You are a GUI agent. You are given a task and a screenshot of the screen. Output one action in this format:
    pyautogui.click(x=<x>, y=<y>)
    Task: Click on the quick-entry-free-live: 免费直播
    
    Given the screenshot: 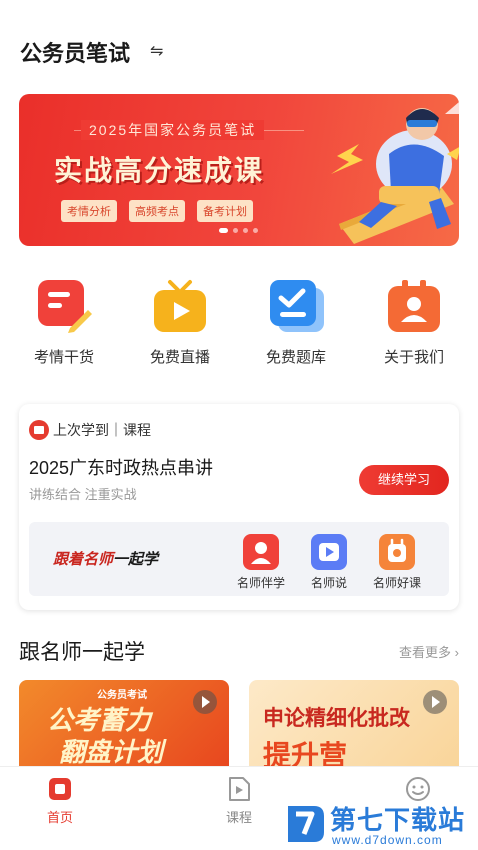 What is the action you would take?
    pyautogui.click(x=180, y=322)
    